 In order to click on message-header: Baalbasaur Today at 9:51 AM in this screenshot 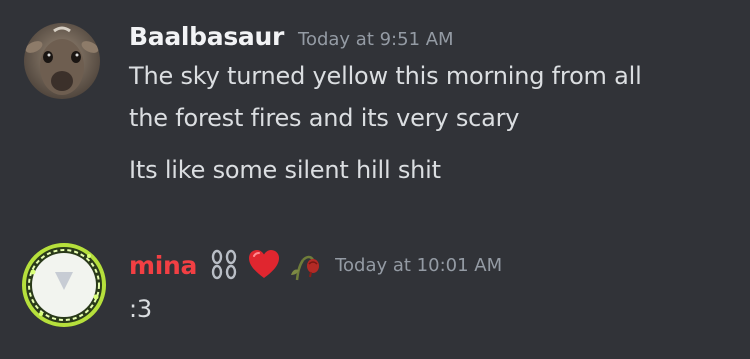, I will do `click(291, 36)`.